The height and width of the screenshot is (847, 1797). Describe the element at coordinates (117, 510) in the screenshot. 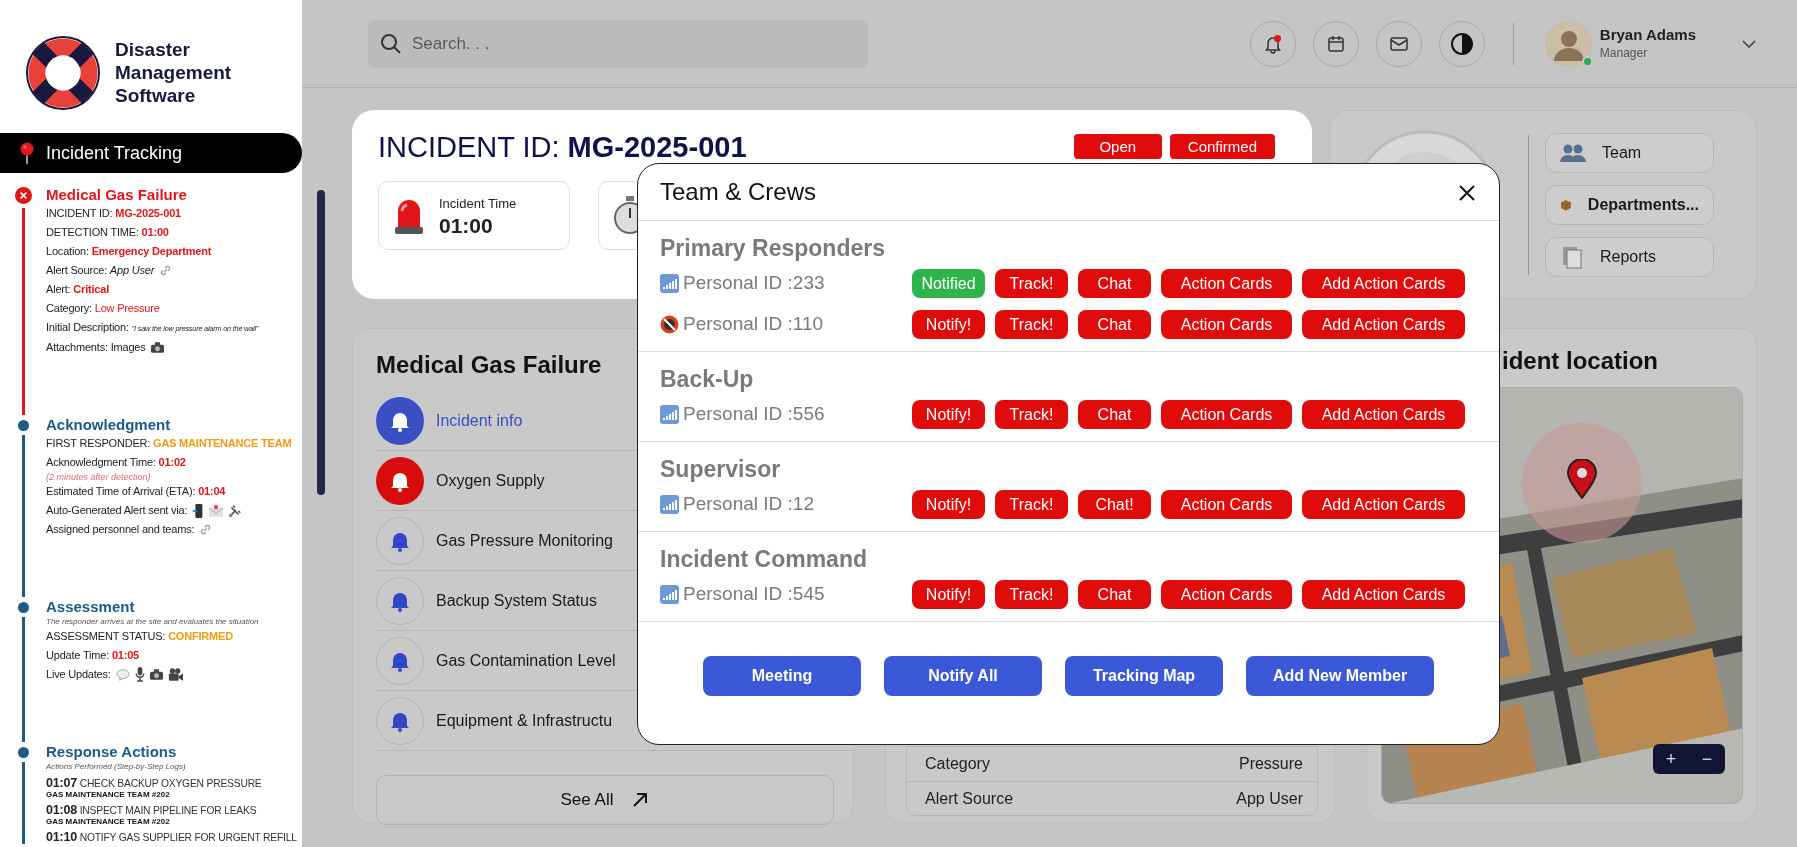

I see `detail-text: Auto-Generated Alert sent via:` at that location.